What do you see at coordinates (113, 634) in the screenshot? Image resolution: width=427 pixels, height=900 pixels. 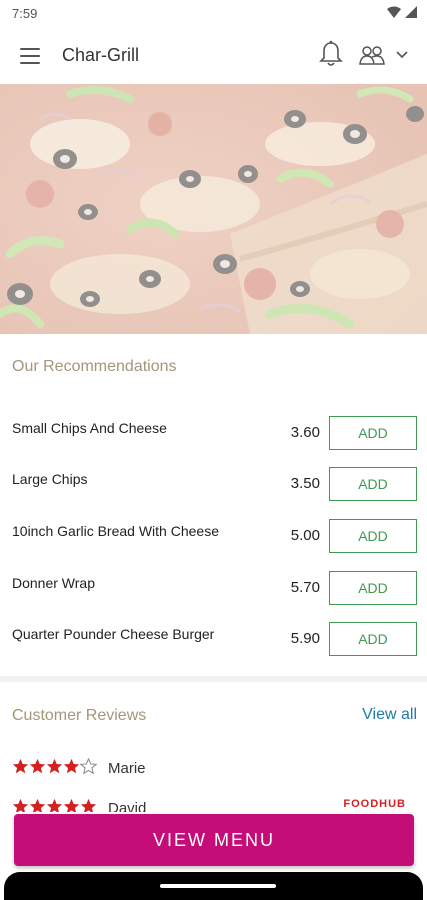 I see `item-name: Quarter Pounder Cheese Burger` at bounding box center [113, 634].